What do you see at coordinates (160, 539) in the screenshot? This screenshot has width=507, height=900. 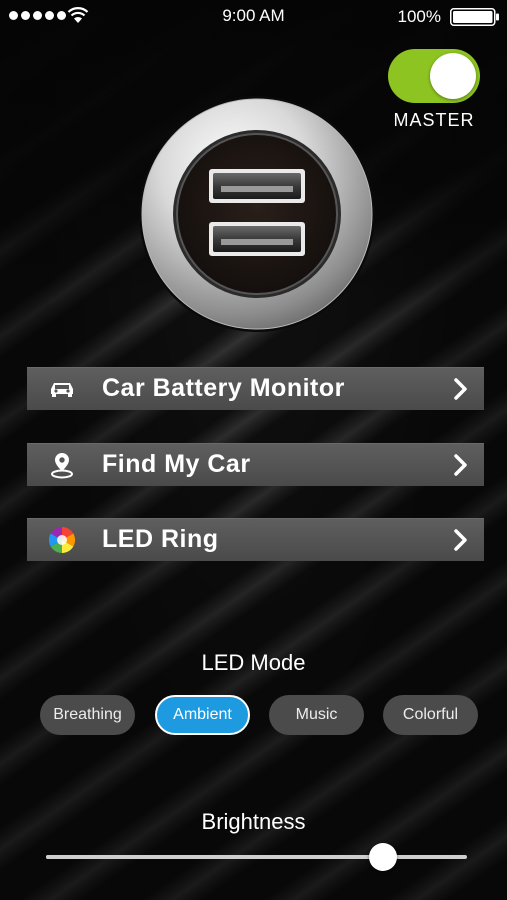 I see `menu-label: LED Ring` at bounding box center [160, 539].